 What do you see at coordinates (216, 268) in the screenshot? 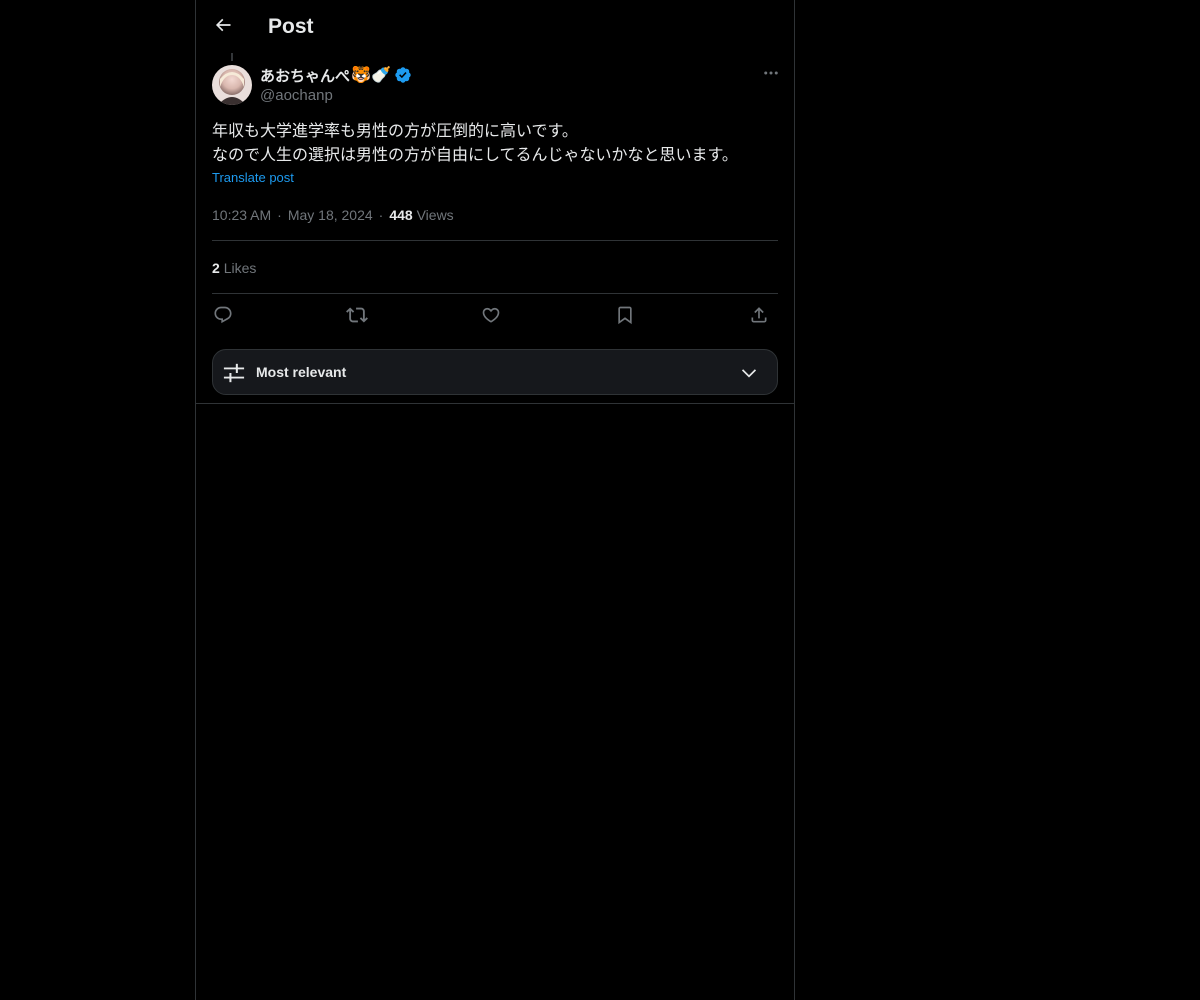
I see `likes-count: 2` at bounding box center [216, 268].